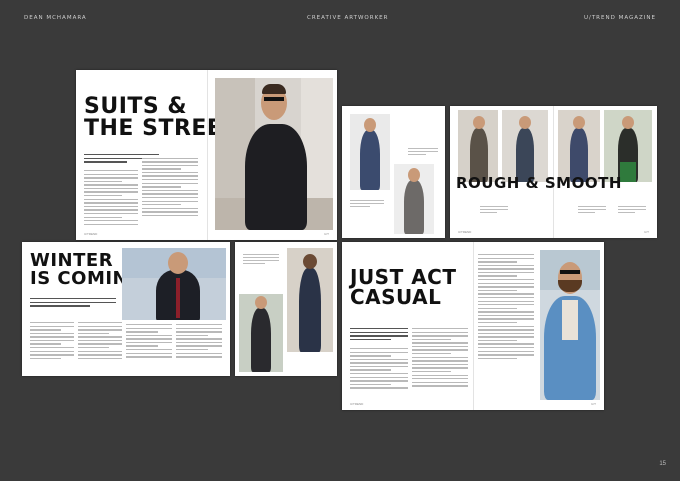 The image size is (680, 481). I want to click on spread-casual: JUST ACT CASUAL U/TREND U/T, so click(473, 326).